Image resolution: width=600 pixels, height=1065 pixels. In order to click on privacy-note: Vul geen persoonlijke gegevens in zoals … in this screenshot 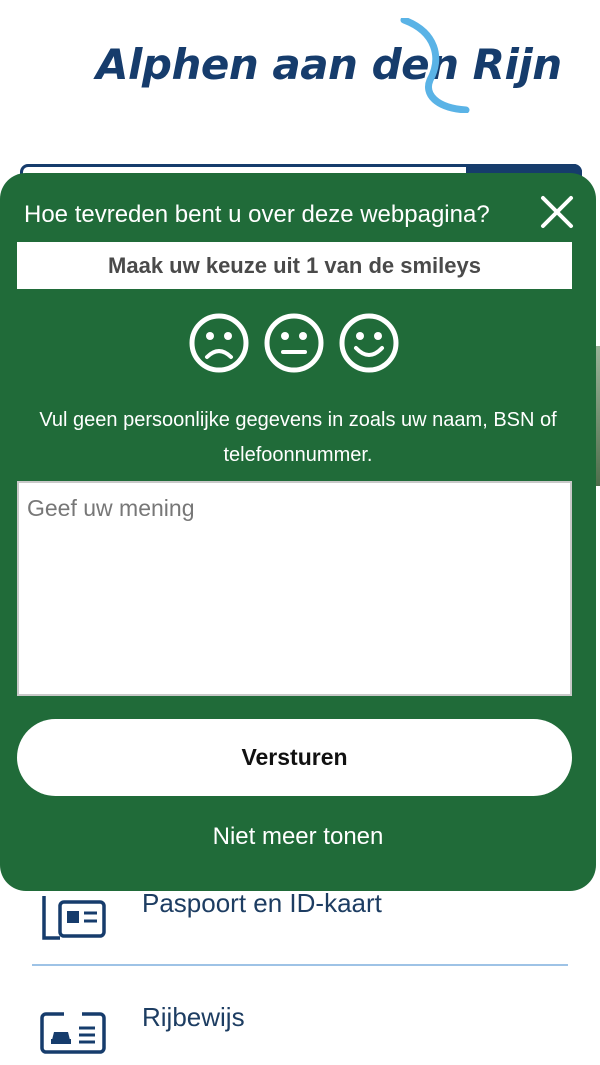, I will do `click(298, 437)`.